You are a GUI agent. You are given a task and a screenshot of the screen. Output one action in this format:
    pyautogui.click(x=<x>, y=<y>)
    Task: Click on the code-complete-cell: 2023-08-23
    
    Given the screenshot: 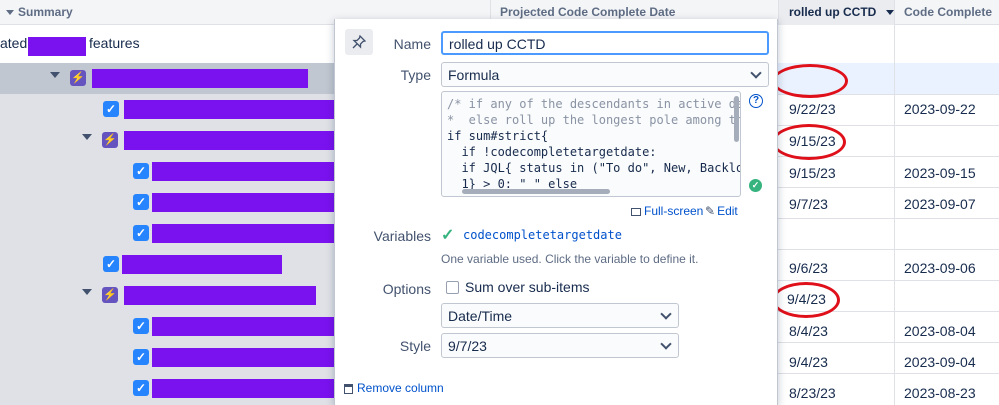 What is the action you would take?
    pyautogui.click(x=940, y=393)
    